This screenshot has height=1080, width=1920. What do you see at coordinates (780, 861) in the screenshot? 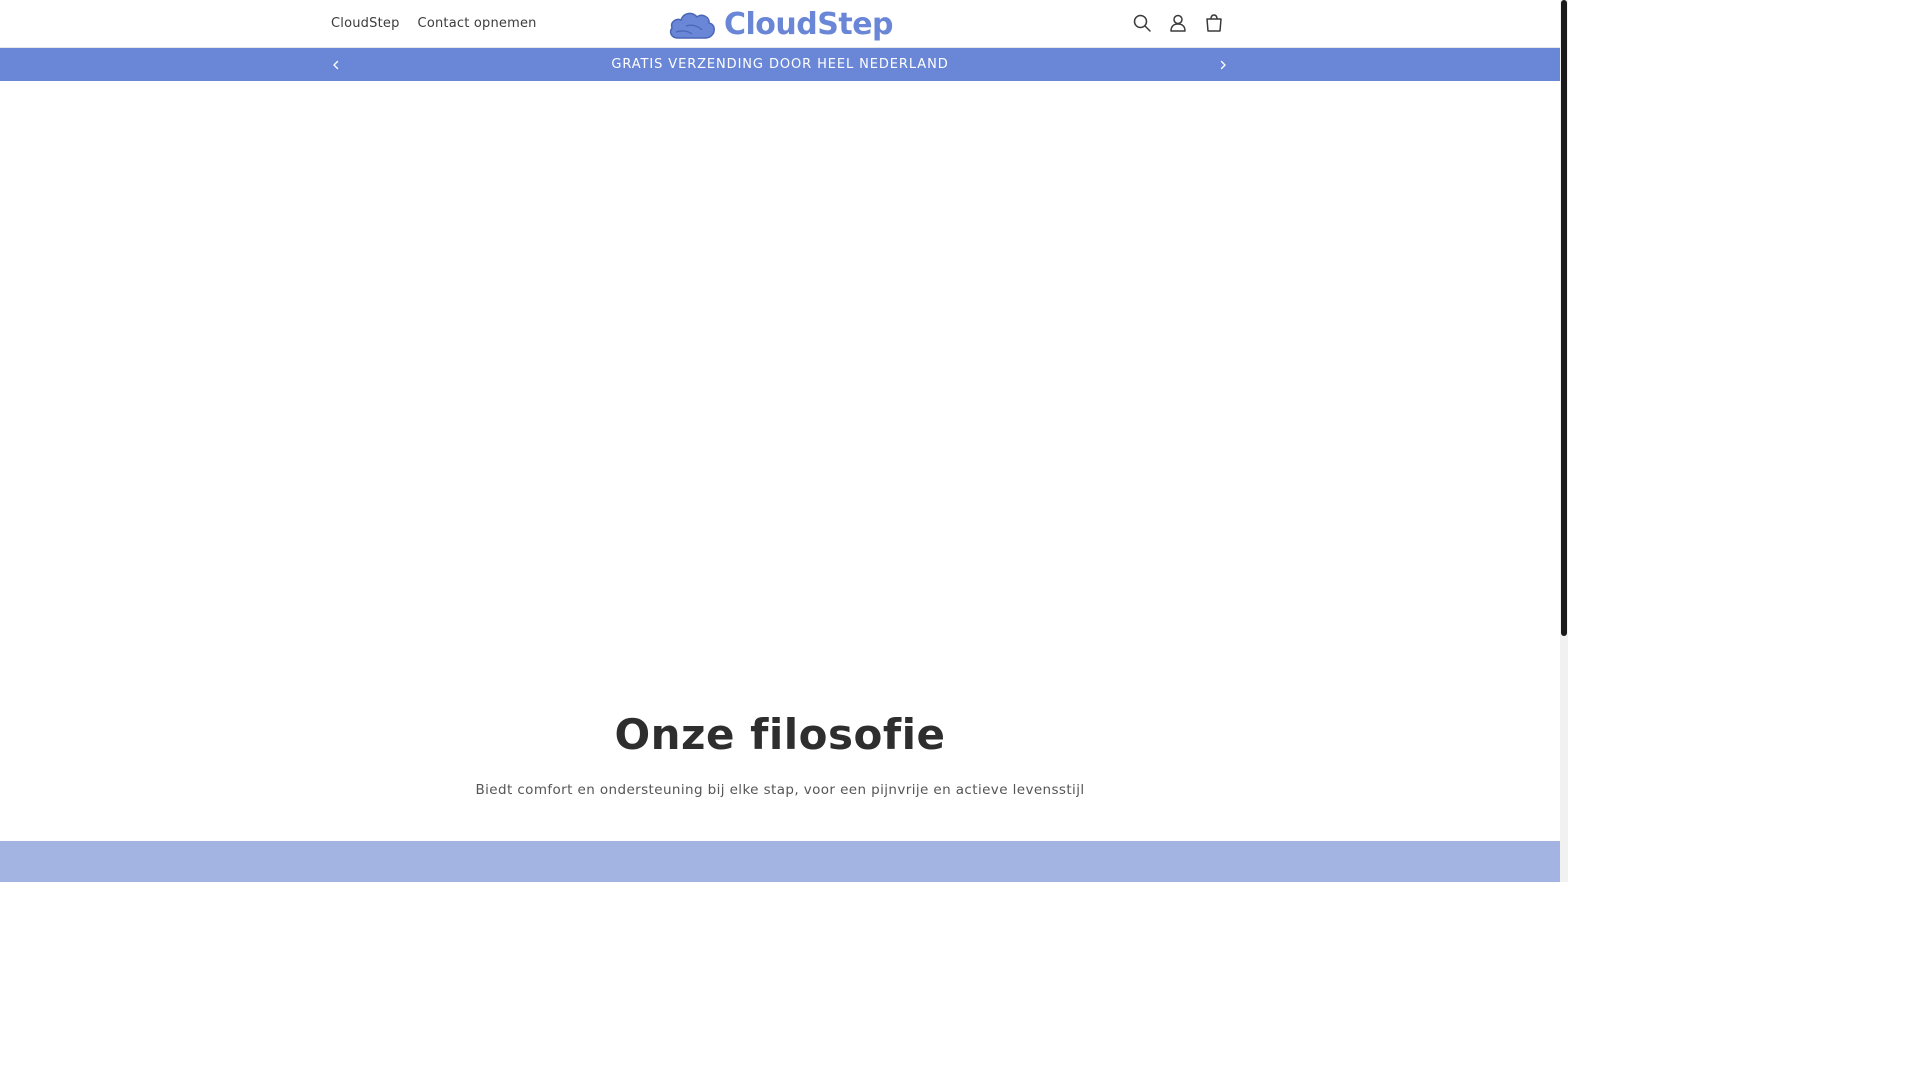
I see `bottom-band` at bounding box center [780, 861].